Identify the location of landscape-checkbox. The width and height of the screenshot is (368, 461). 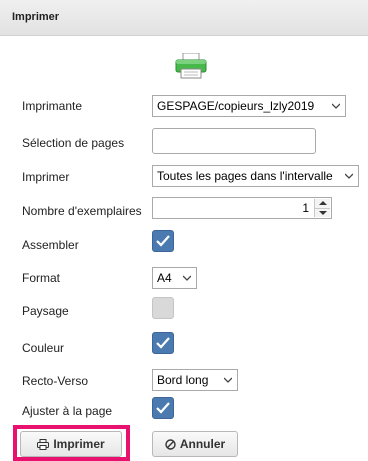
(163, 308).